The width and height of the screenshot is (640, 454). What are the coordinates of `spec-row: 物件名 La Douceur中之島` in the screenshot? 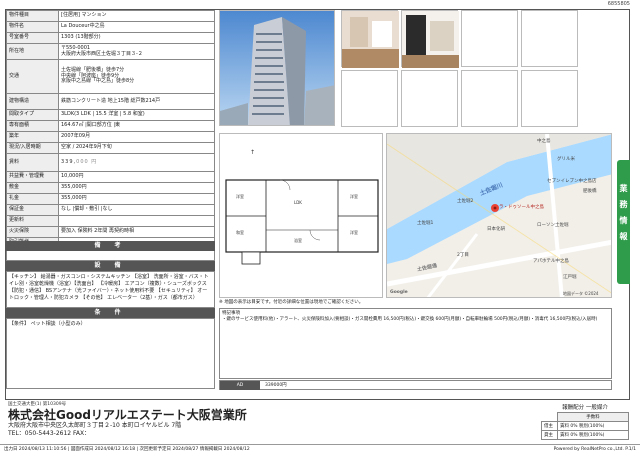 It's located at (110, 27).